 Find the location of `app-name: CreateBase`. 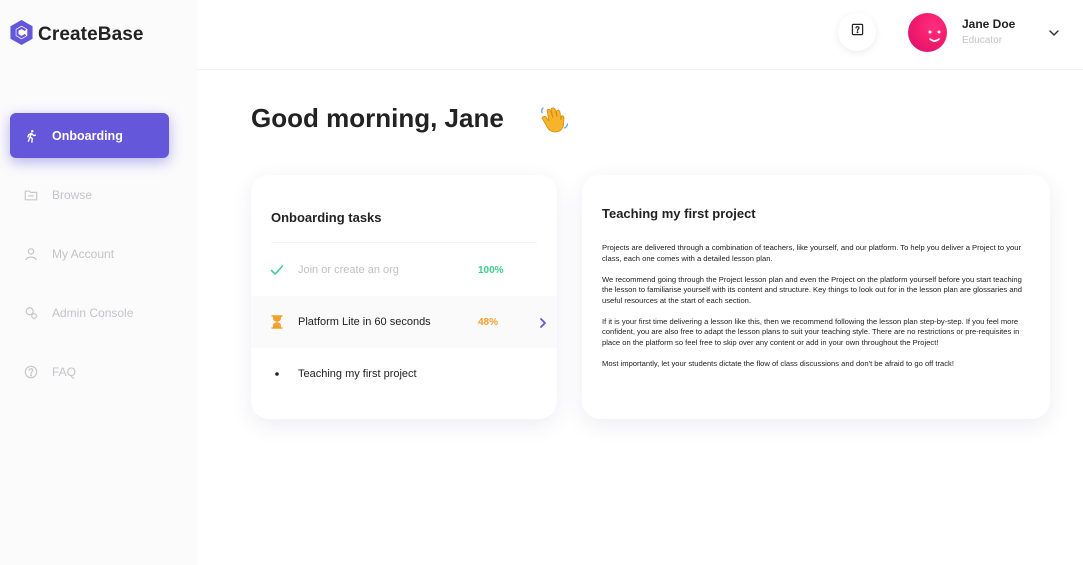

app-name: CreateBase is located at coordinates (91, 34).